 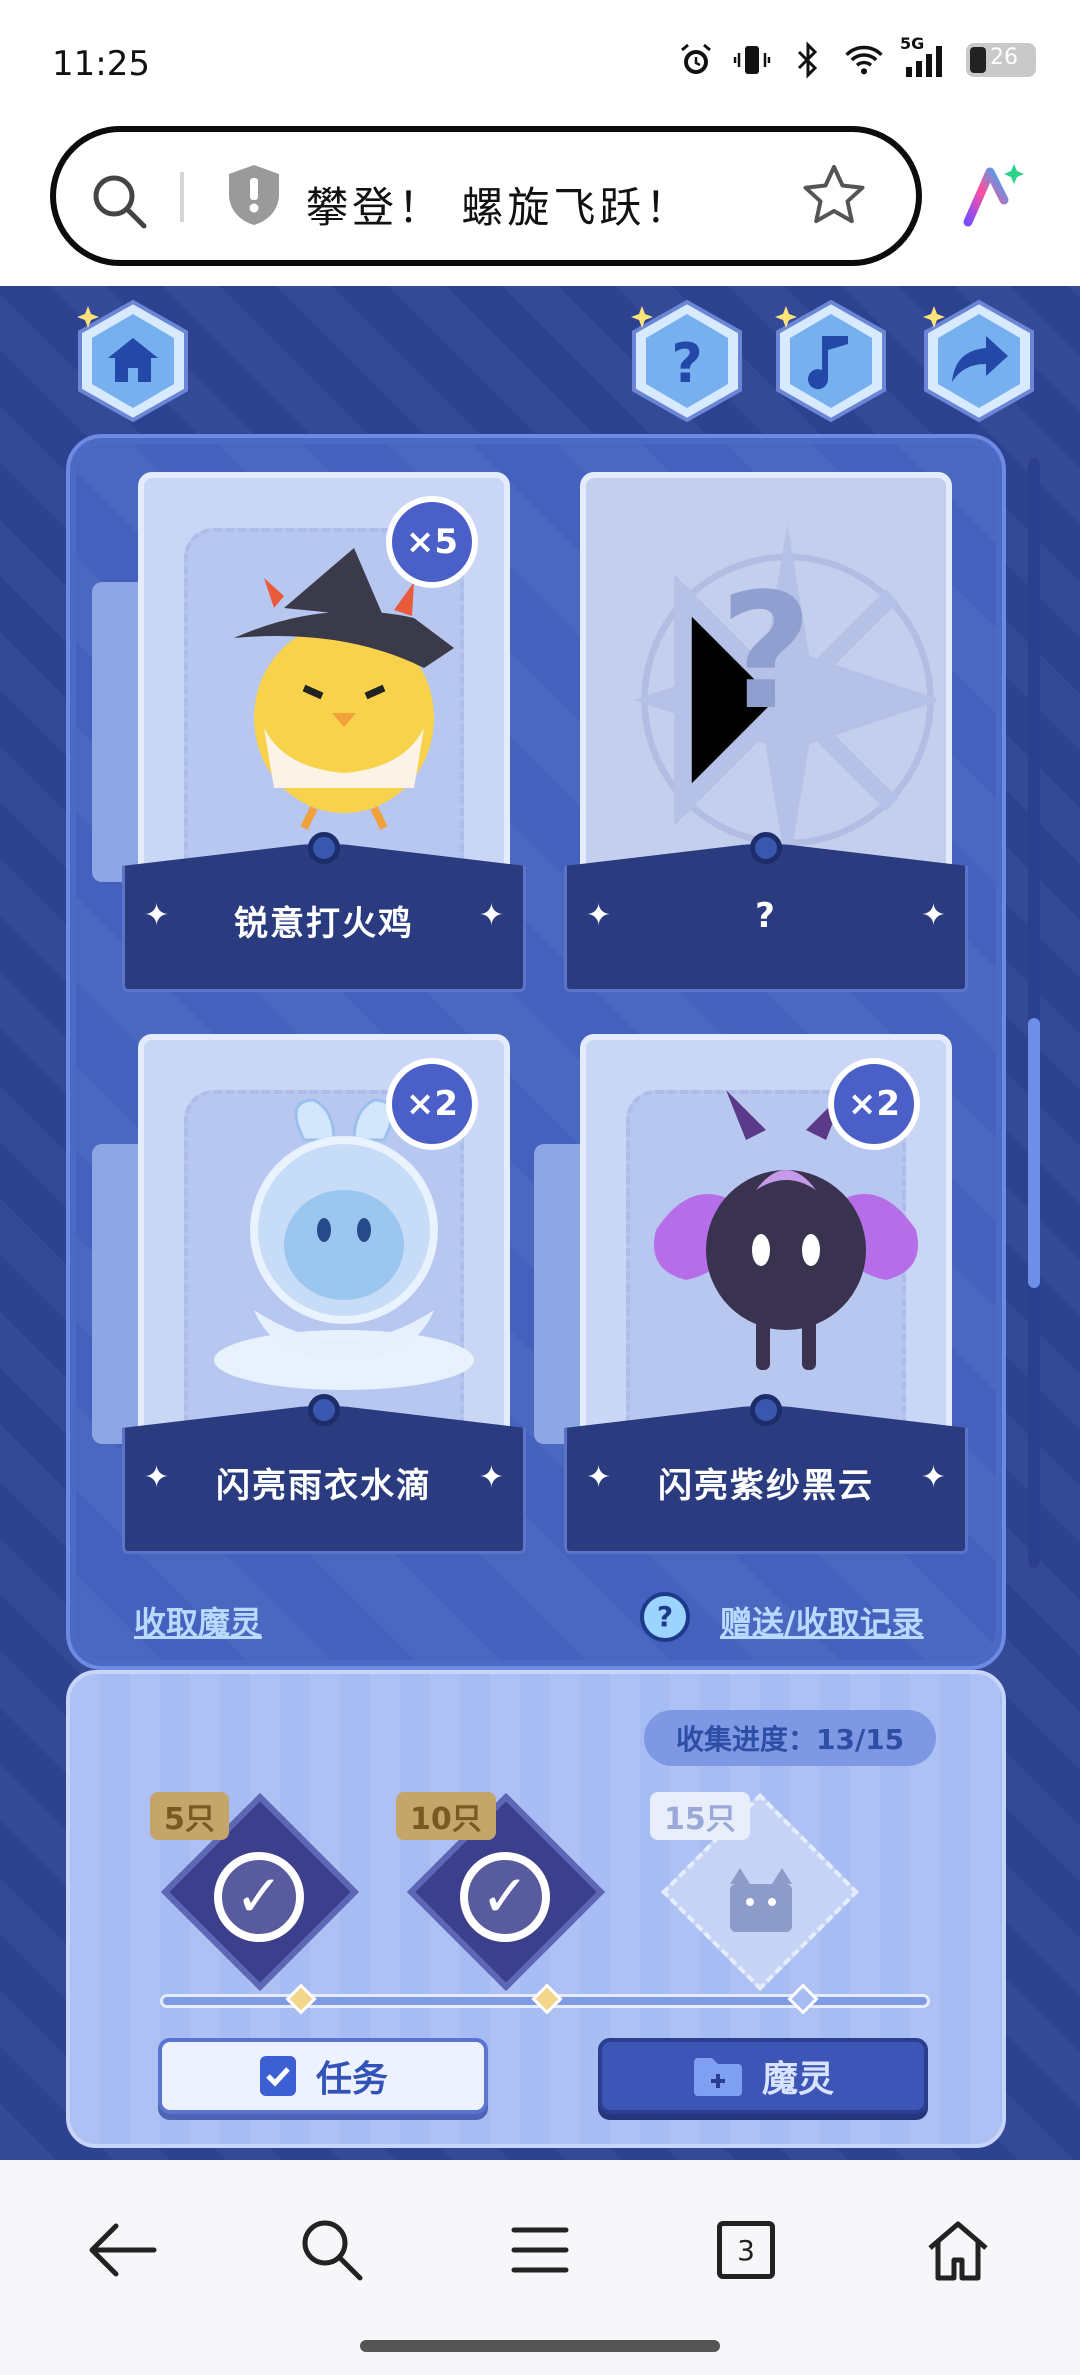 I want to click on vibrate-icon, so click(x=752, y=60).